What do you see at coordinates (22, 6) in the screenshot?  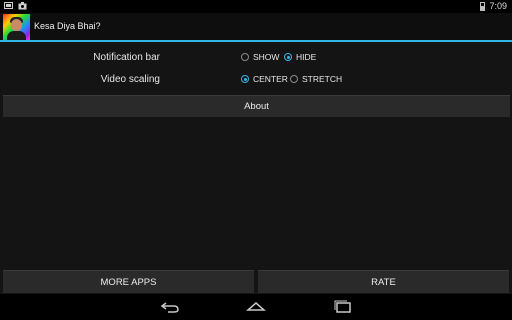 I see `photo-icon` at bounding box center [22, 6].